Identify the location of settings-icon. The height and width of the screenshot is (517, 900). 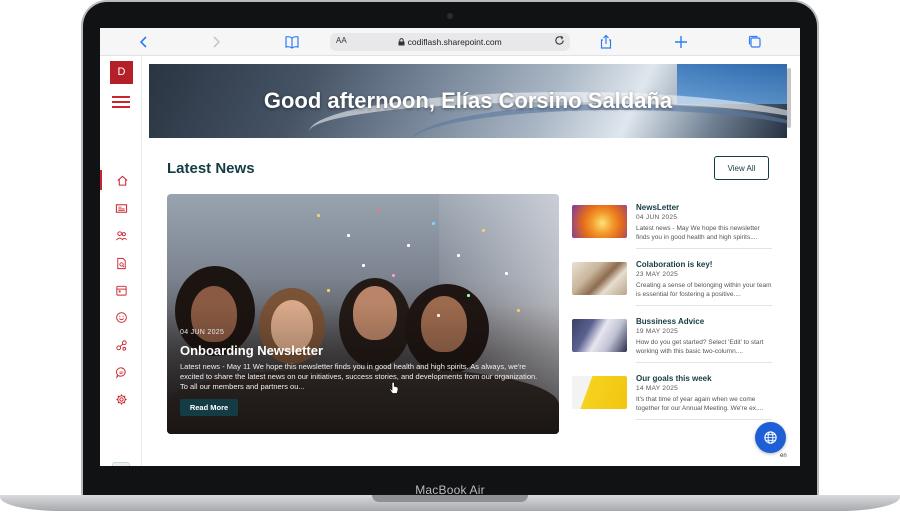
(121, 399).